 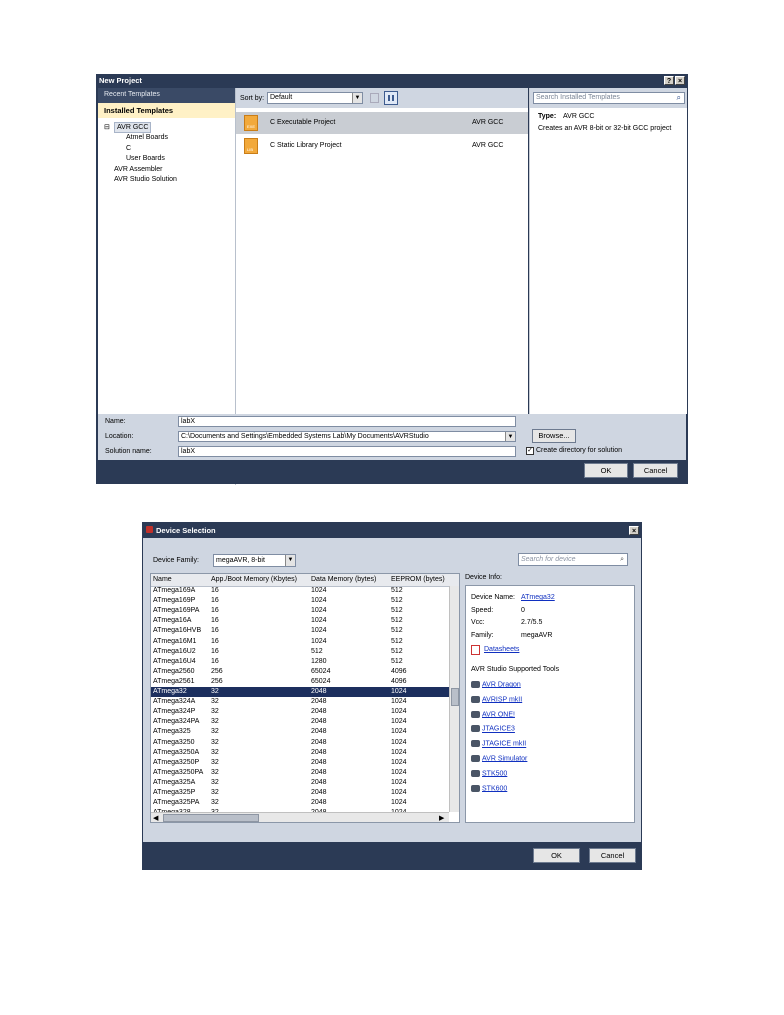 I want to click on cell-name: ATmega3250PA, so click(x=178, y=772).